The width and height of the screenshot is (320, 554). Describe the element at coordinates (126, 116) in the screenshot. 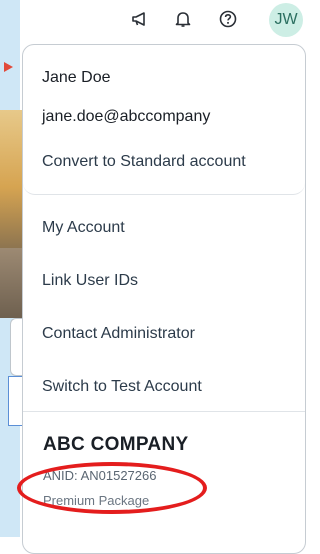

I see `user-email: jane.doe@abccompany` at that location.